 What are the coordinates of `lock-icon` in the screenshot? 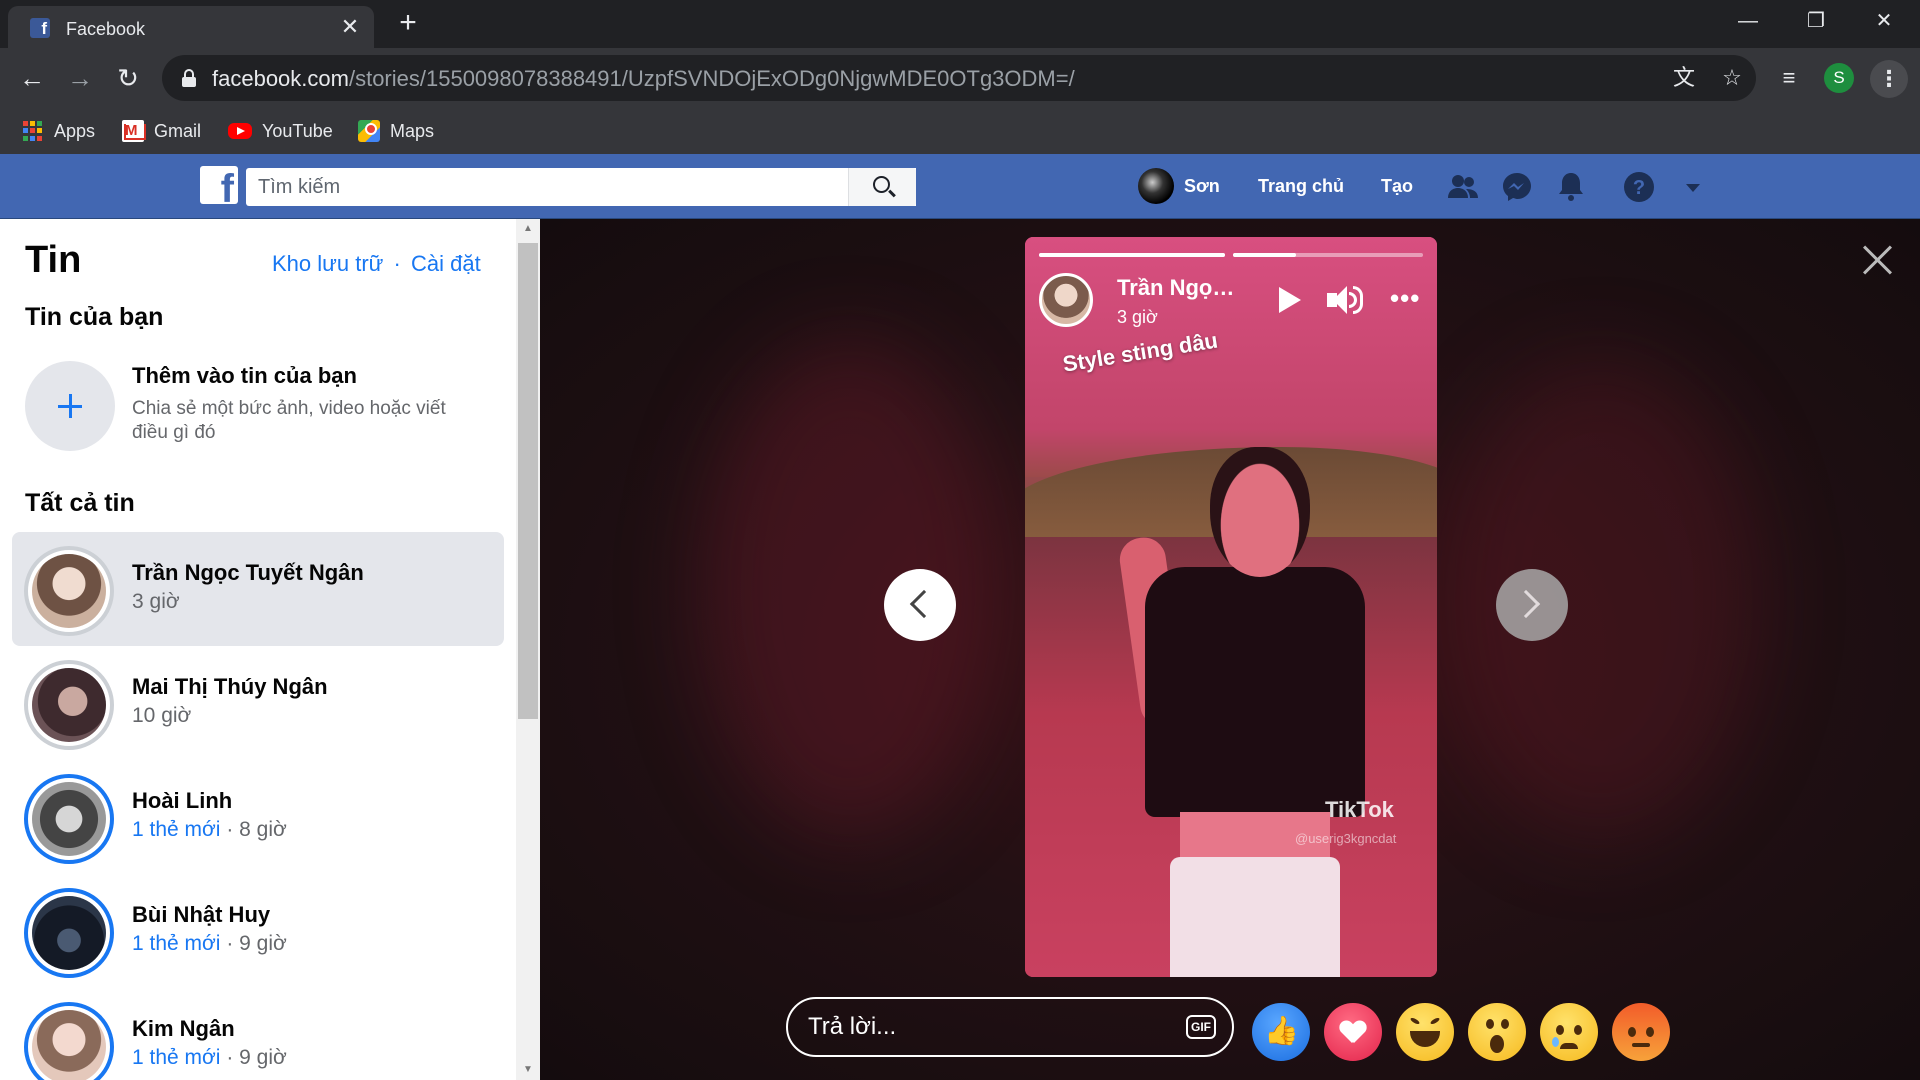 It's located at (189, 78).